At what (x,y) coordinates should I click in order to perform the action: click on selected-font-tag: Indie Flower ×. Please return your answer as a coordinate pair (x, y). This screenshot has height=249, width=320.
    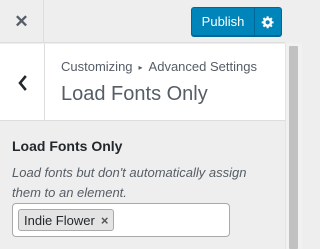
    Looking at the image, I should click on (66, 220).